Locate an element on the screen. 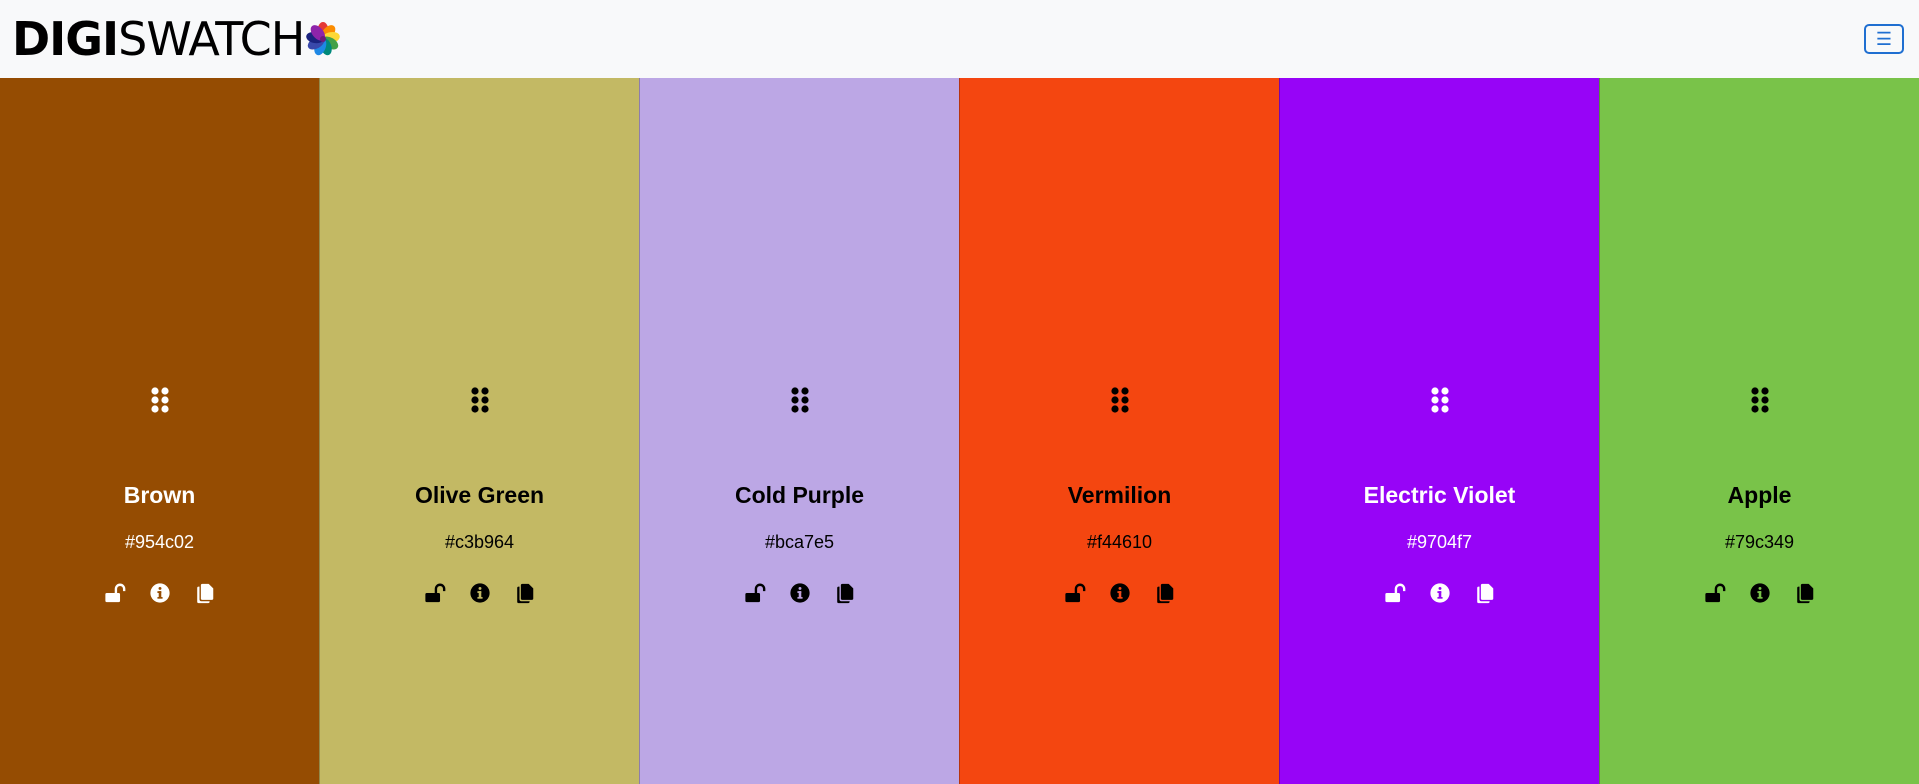  brand-logo: DIGI SWATCH is located at coordinates (176, 39).